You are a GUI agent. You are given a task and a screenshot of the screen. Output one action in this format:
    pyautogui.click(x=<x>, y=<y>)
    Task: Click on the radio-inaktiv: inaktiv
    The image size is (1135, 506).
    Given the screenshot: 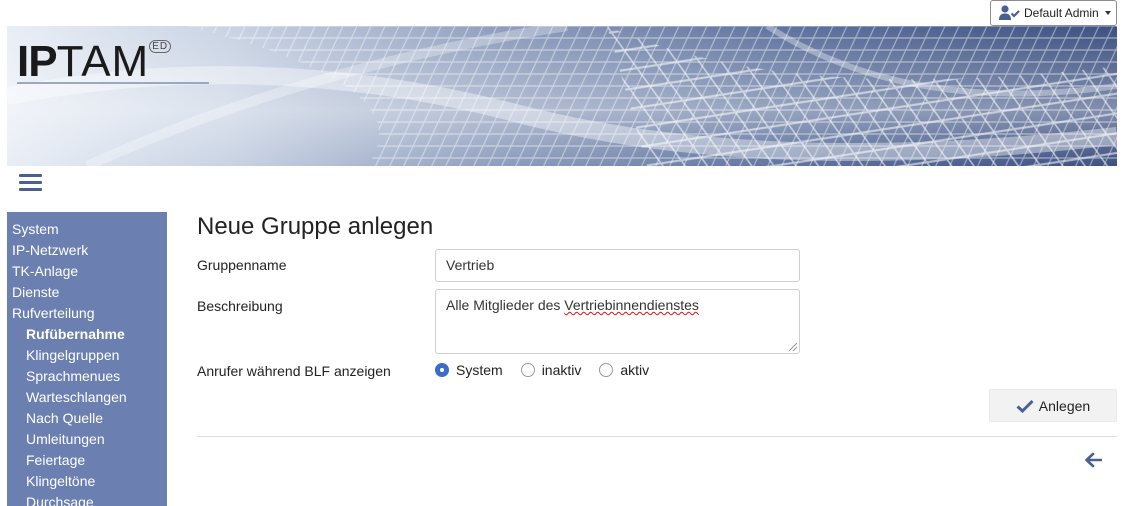 What is the action you would take?
    pyautogui.click(x=551, y=370)
    